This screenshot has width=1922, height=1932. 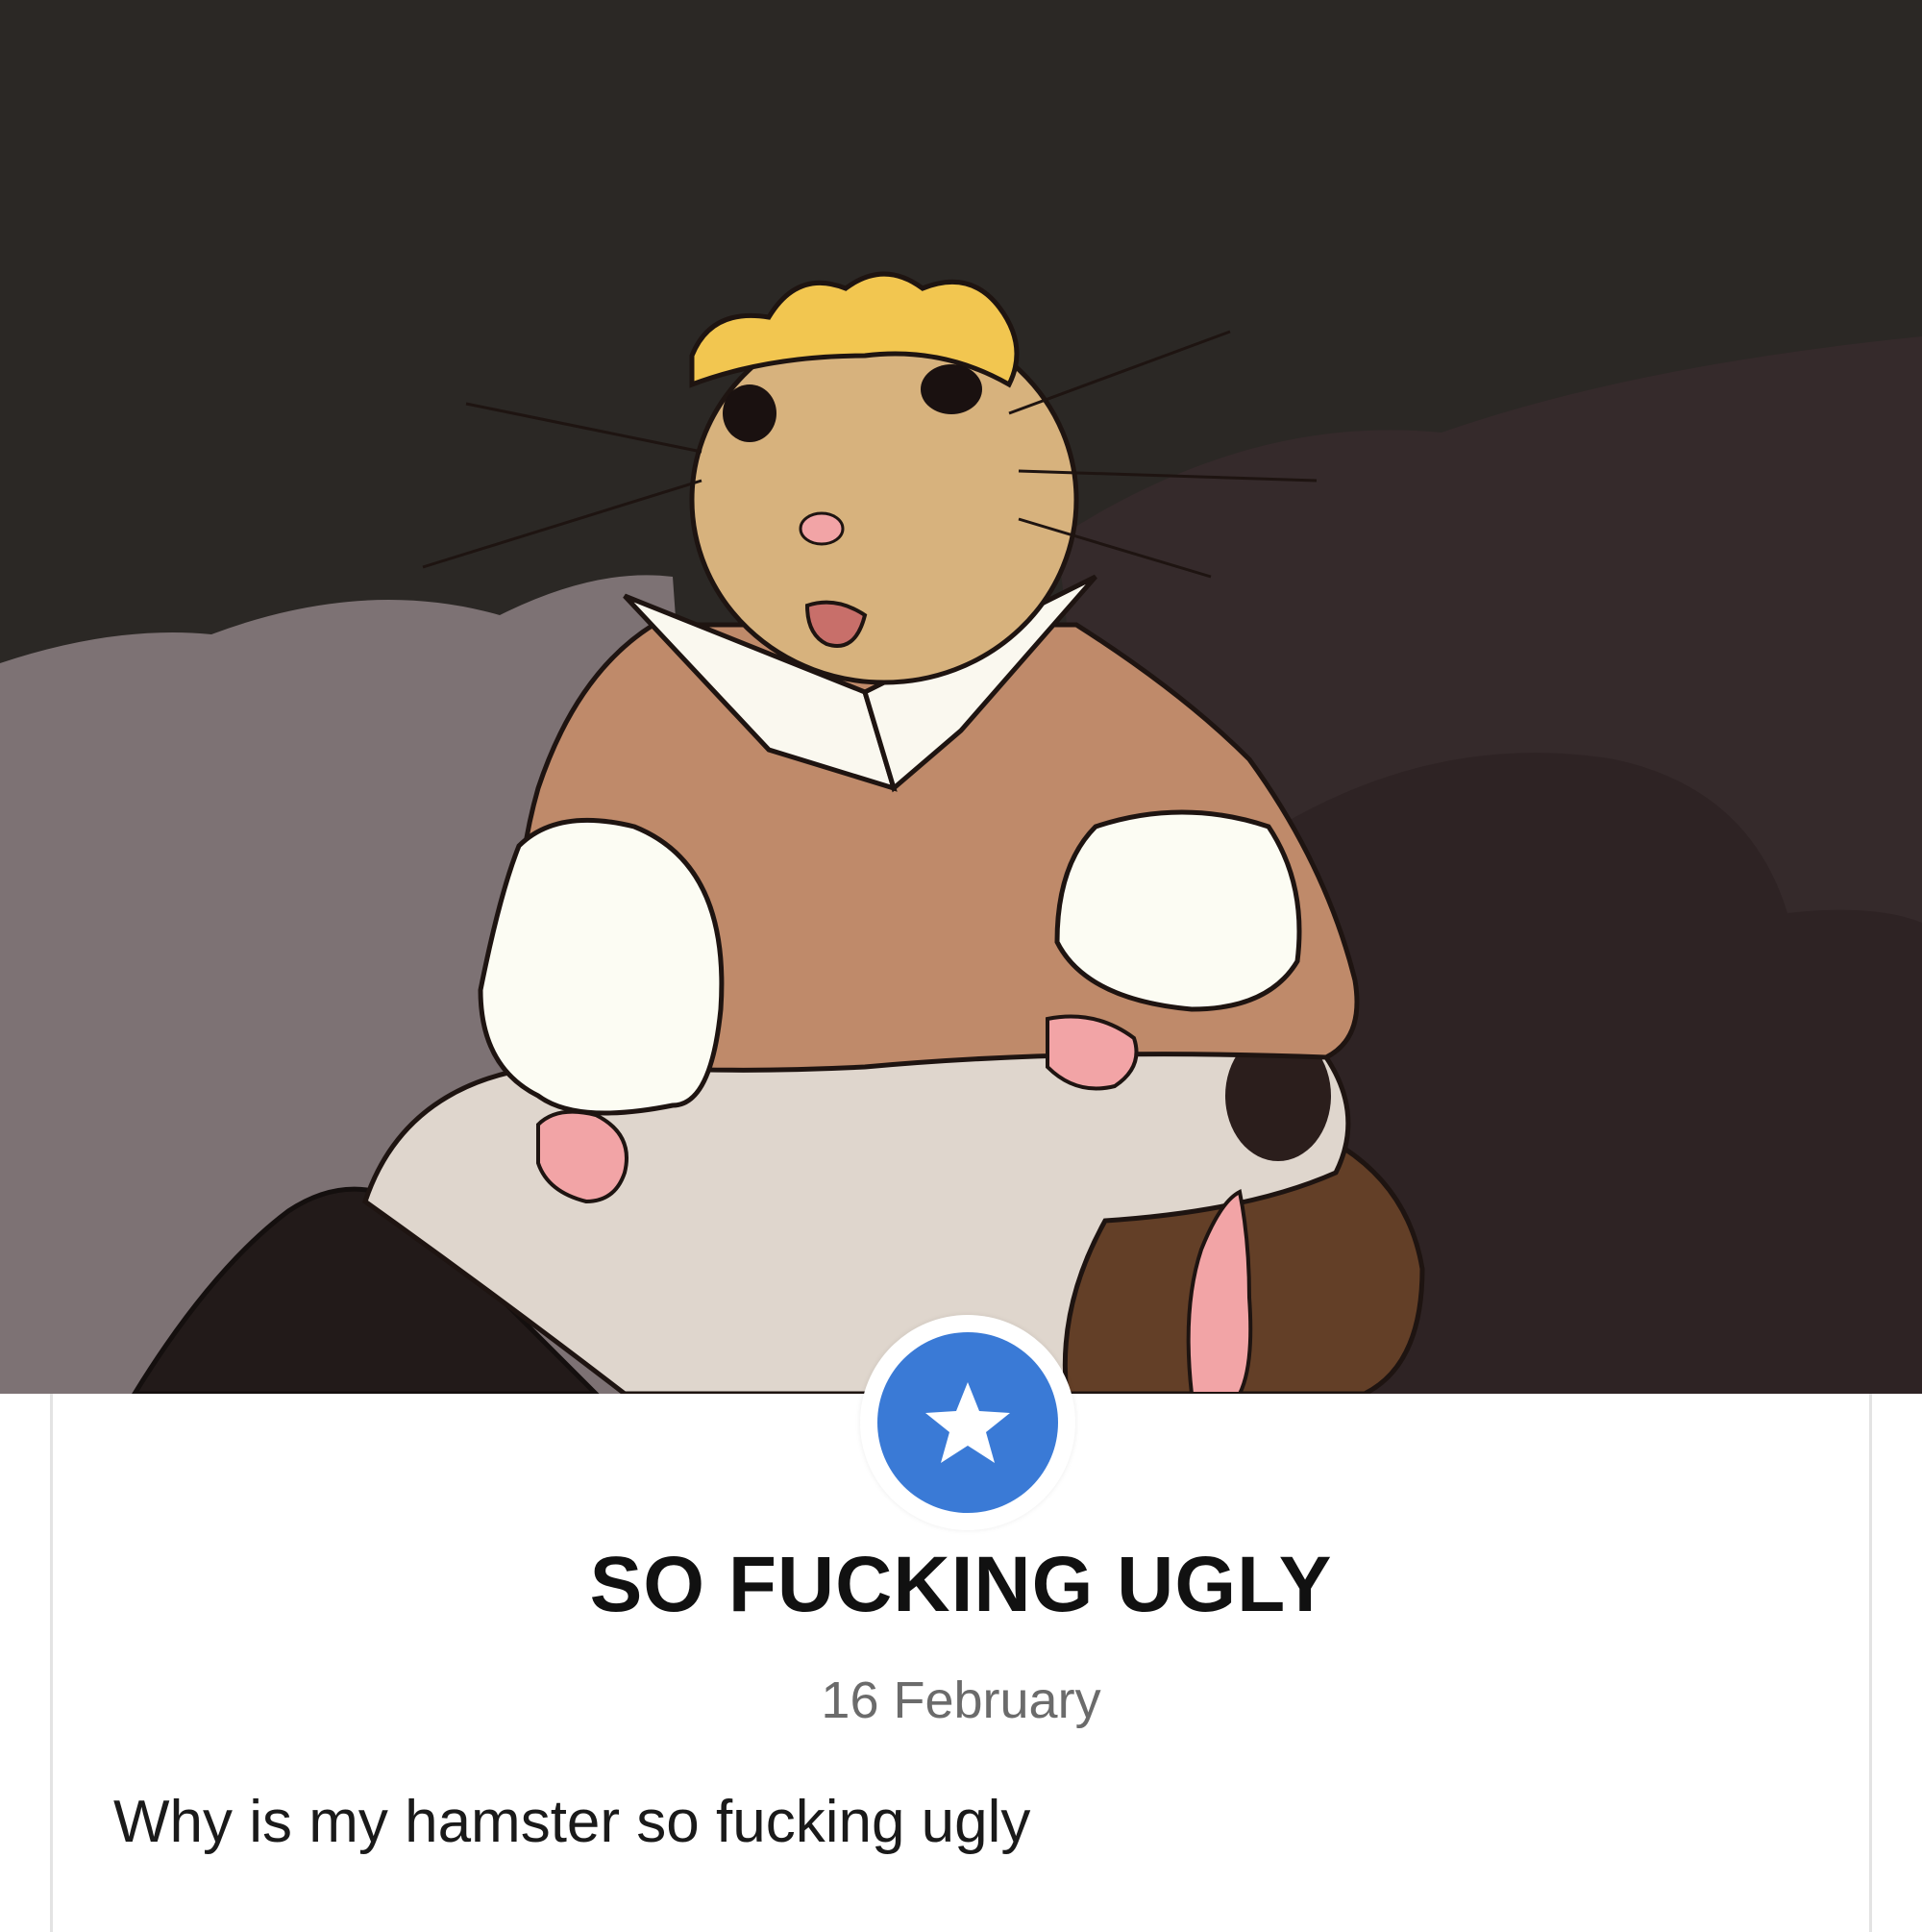 I want to click on post-badge, so click(x=967, y=1422).